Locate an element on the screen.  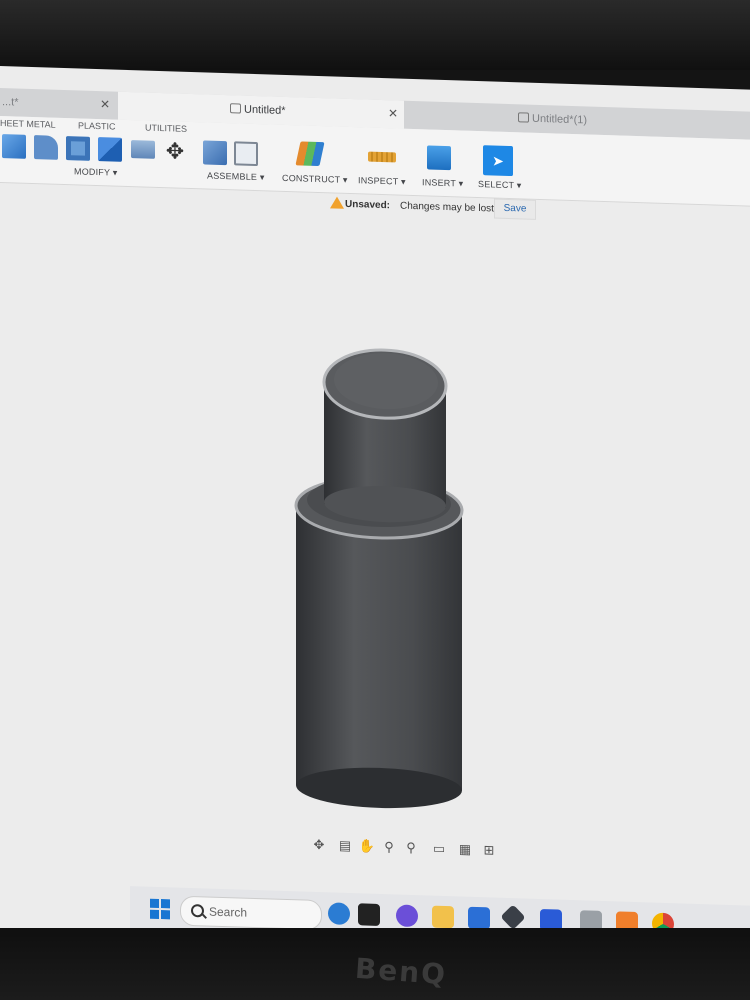
zoom-window-icon: ⚲ is located at coordinates (411, 848).